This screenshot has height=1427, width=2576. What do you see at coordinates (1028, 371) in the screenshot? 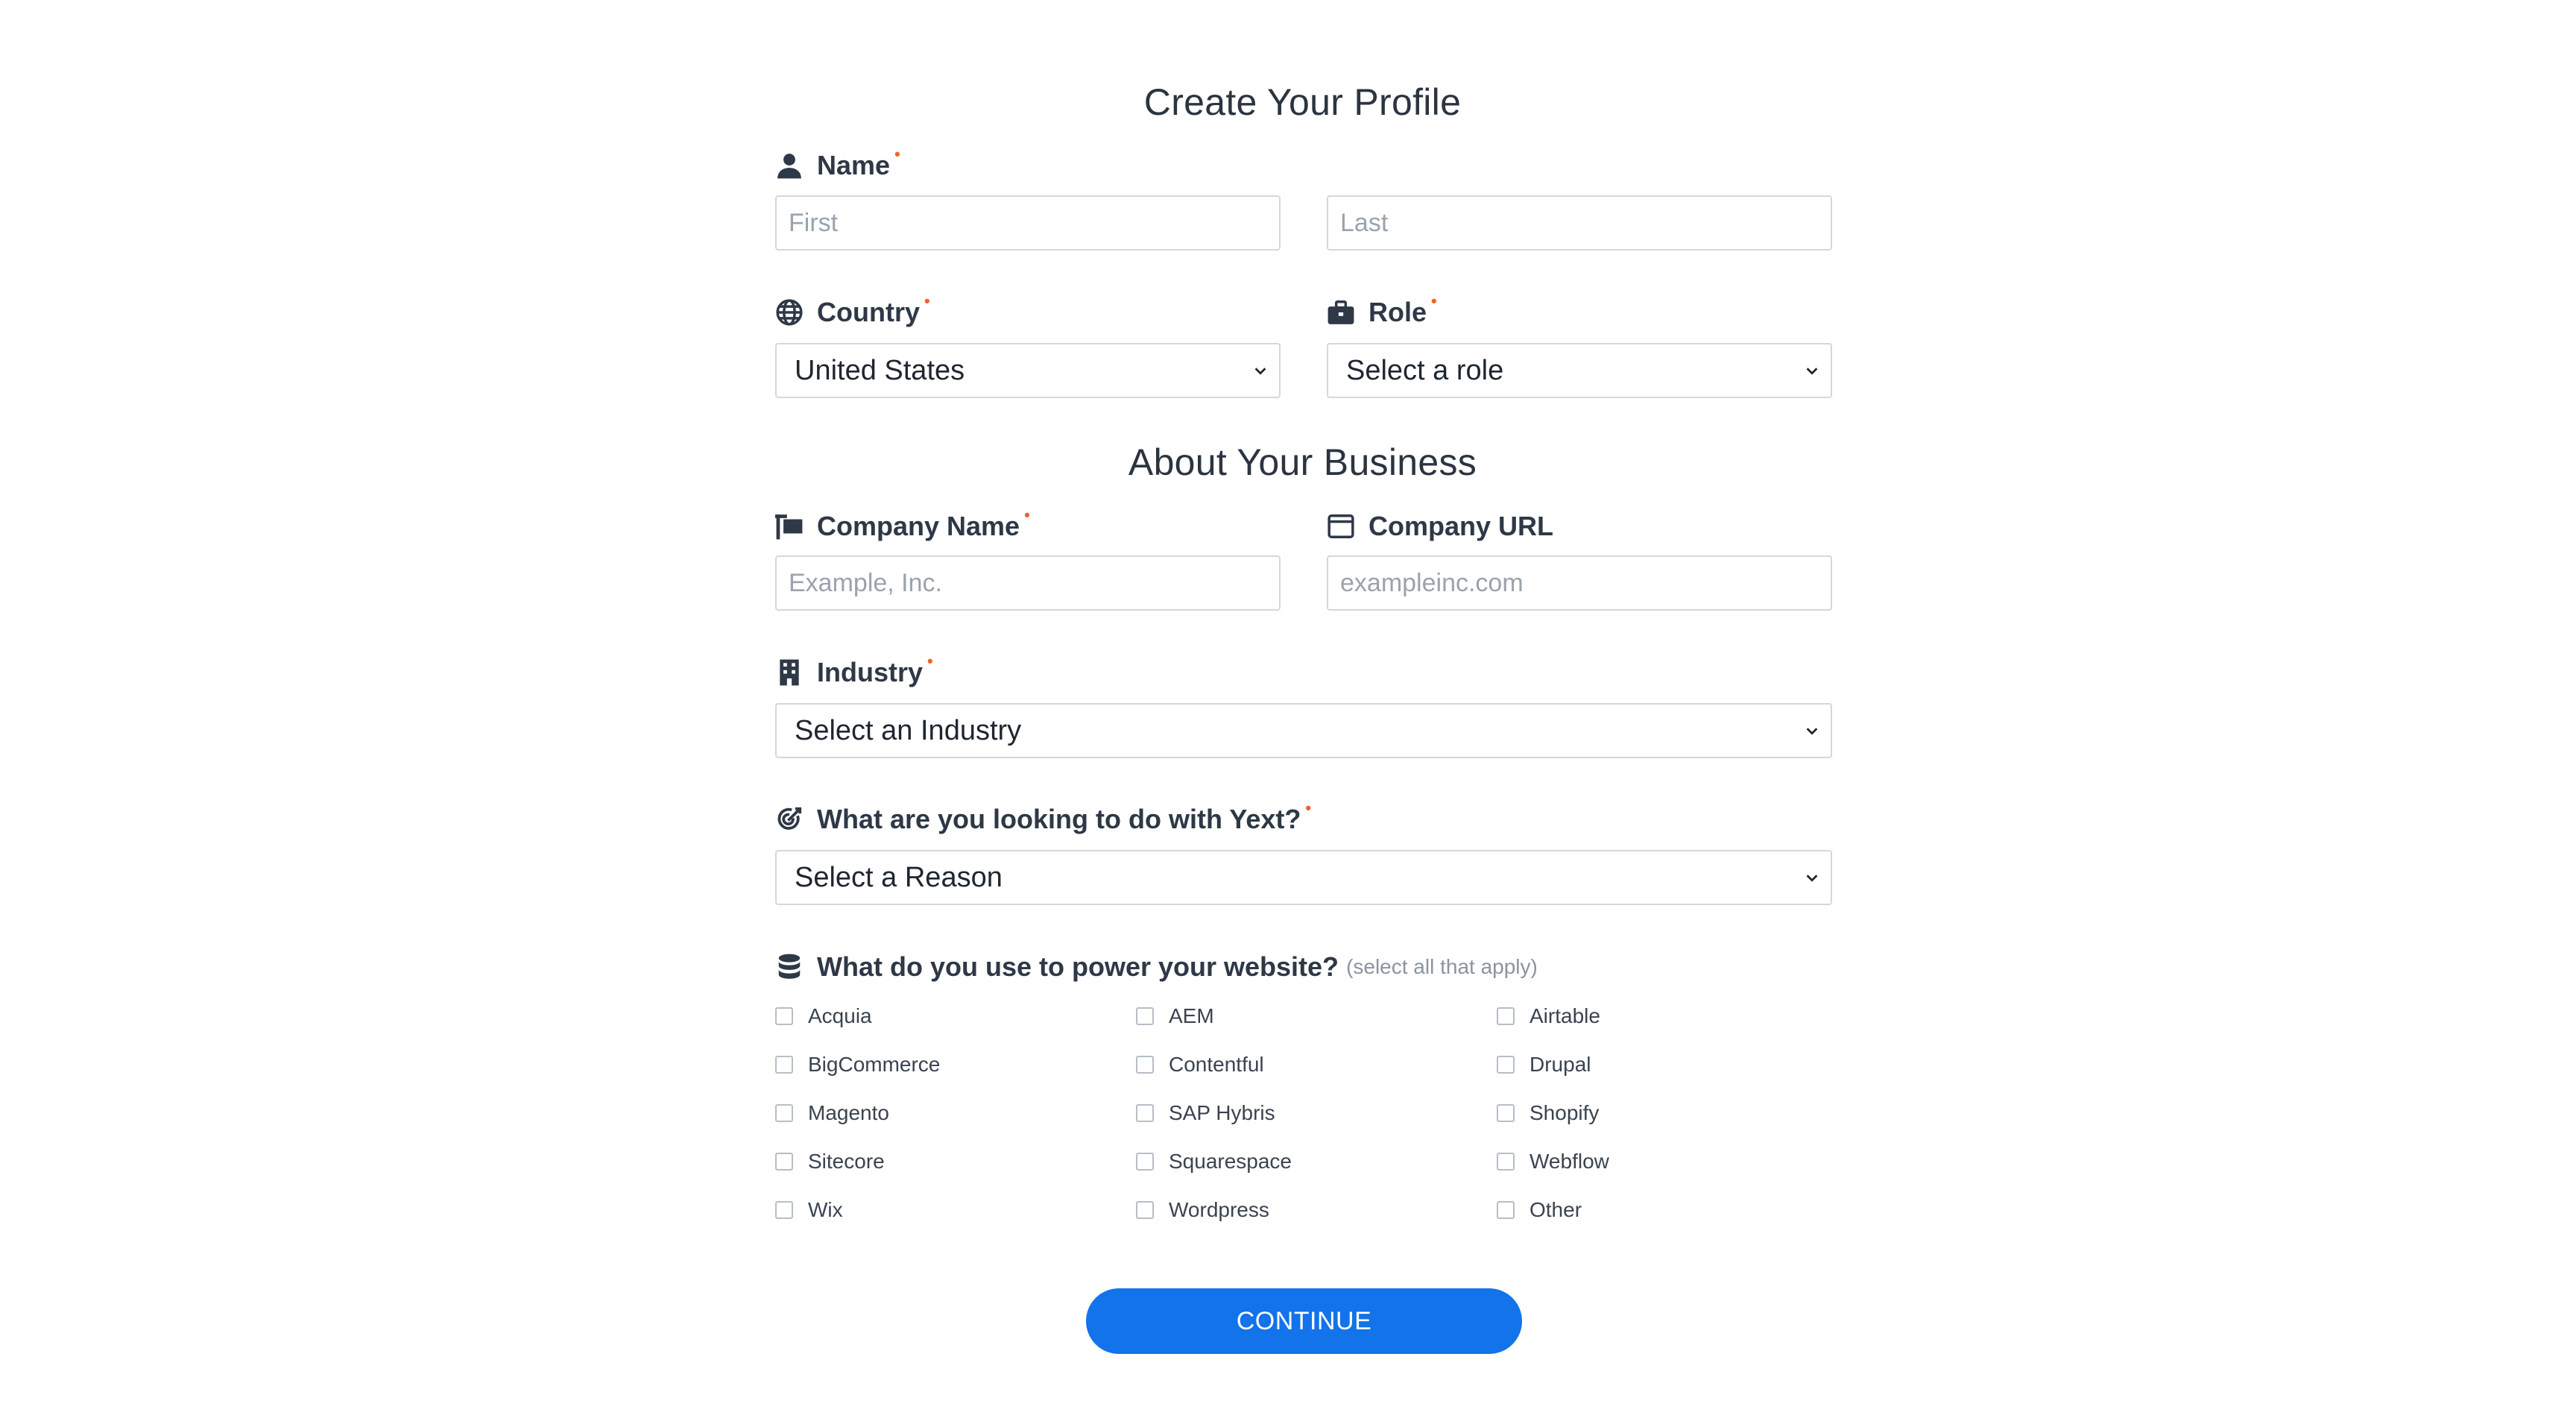
I see `country-select: United States` at bounding box center [1028, 371].